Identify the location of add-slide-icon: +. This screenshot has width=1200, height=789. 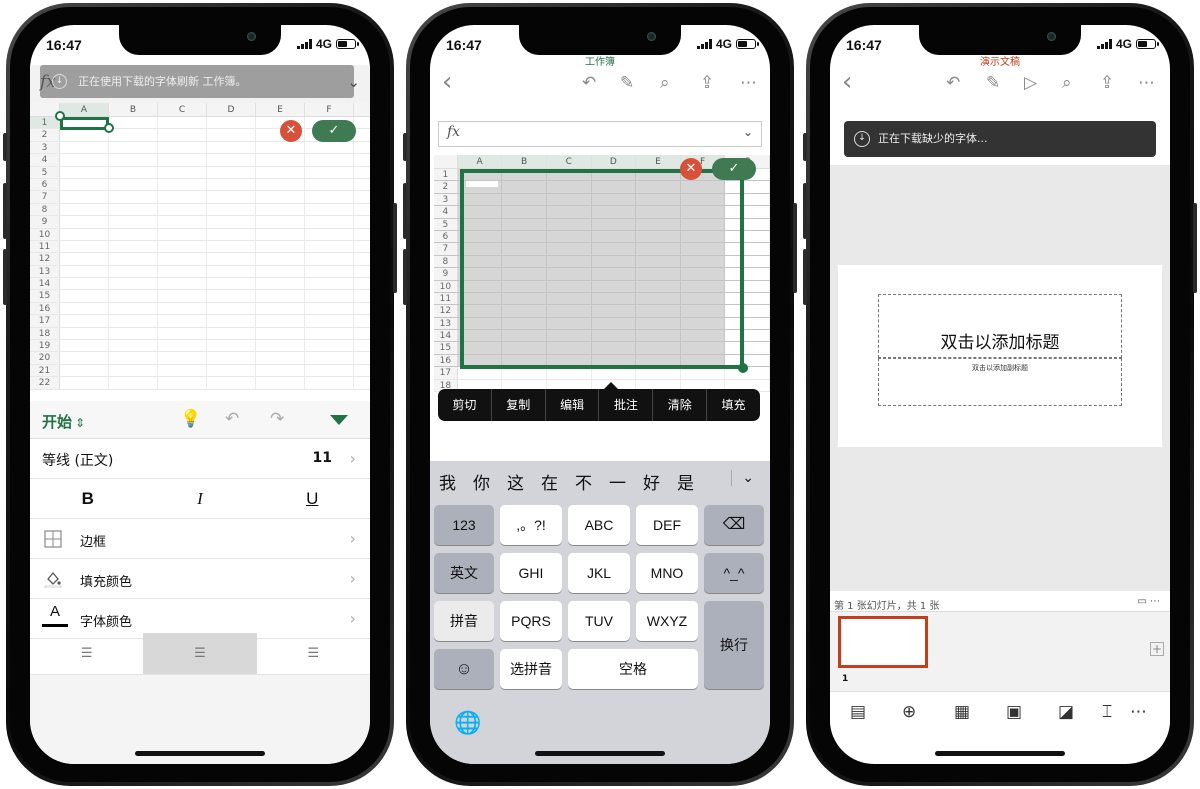
(1157, 649).